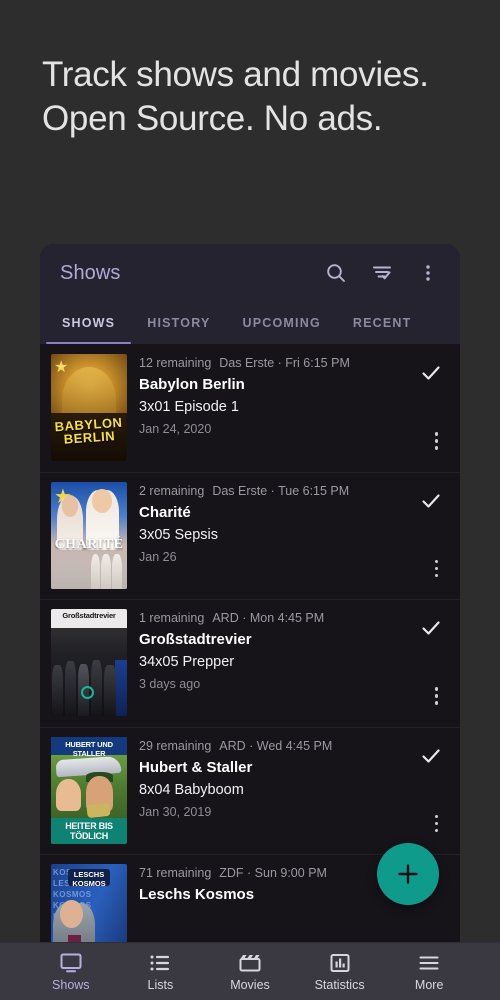  I want to click on list-item-subline: 12 remaining Das Erste · Fri 6:15 PM, so click(293, 363).